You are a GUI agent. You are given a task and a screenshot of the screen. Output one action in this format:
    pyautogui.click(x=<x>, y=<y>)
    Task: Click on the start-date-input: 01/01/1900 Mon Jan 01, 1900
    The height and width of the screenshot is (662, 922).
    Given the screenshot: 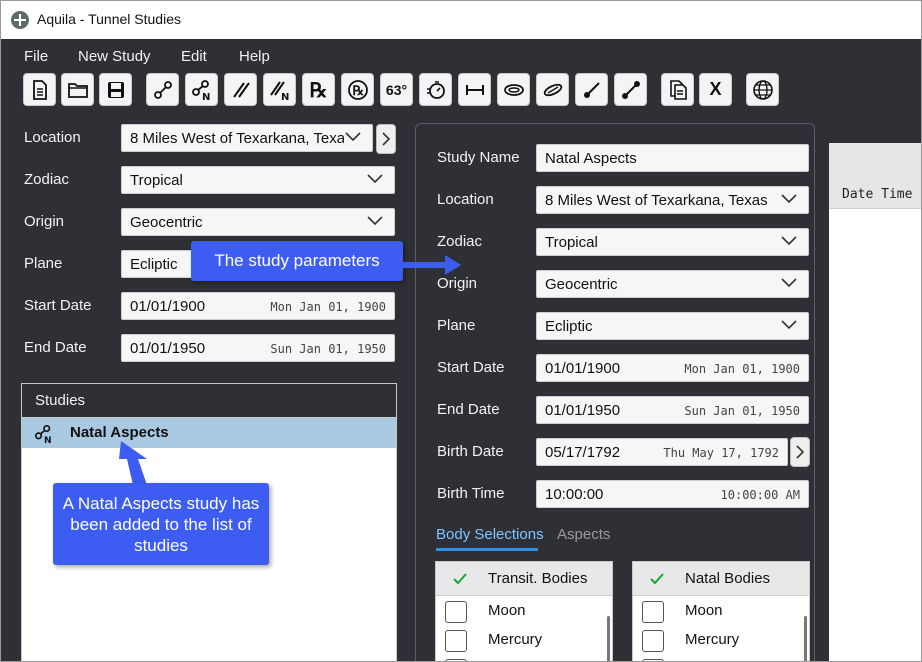 What is the action you would take?
    pyautogui.click(x=258, y=306)
    